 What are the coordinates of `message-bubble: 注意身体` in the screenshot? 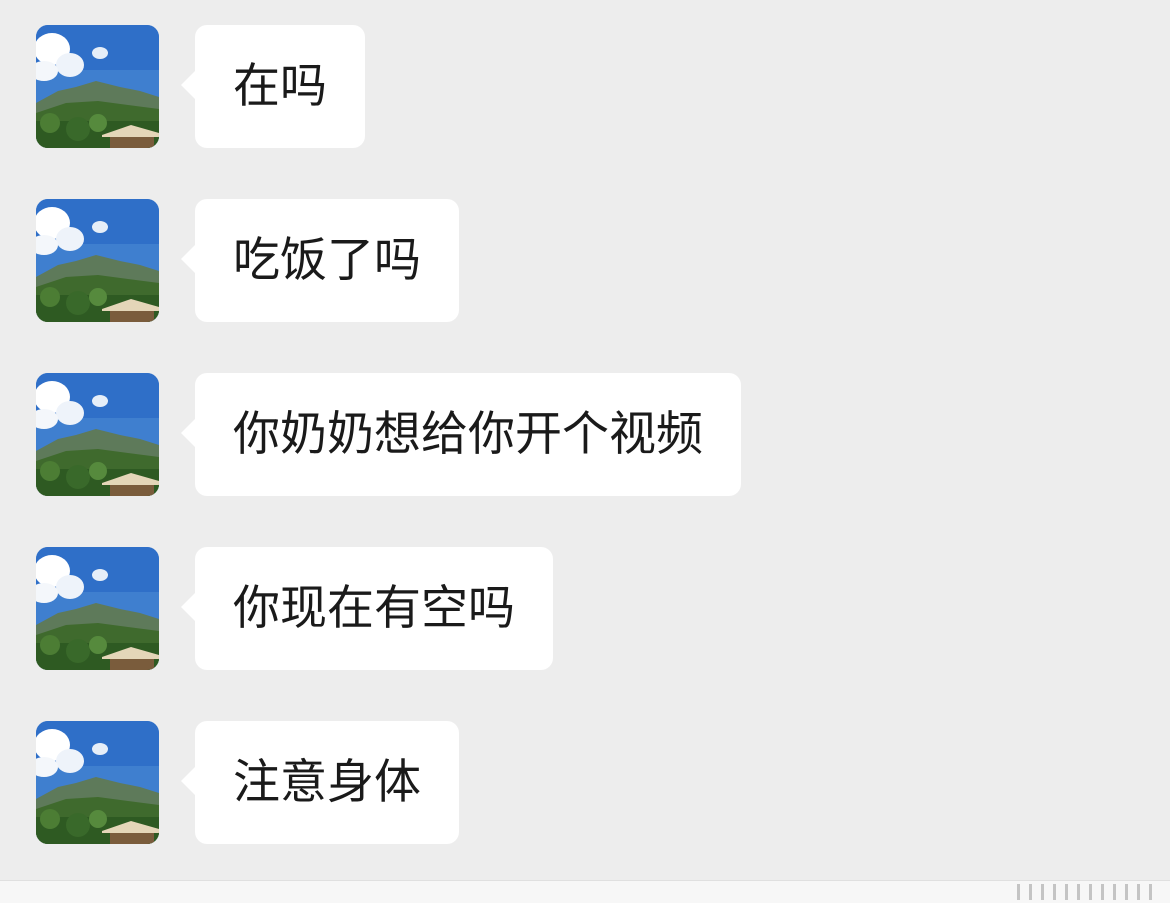 It's located at (320, 782).